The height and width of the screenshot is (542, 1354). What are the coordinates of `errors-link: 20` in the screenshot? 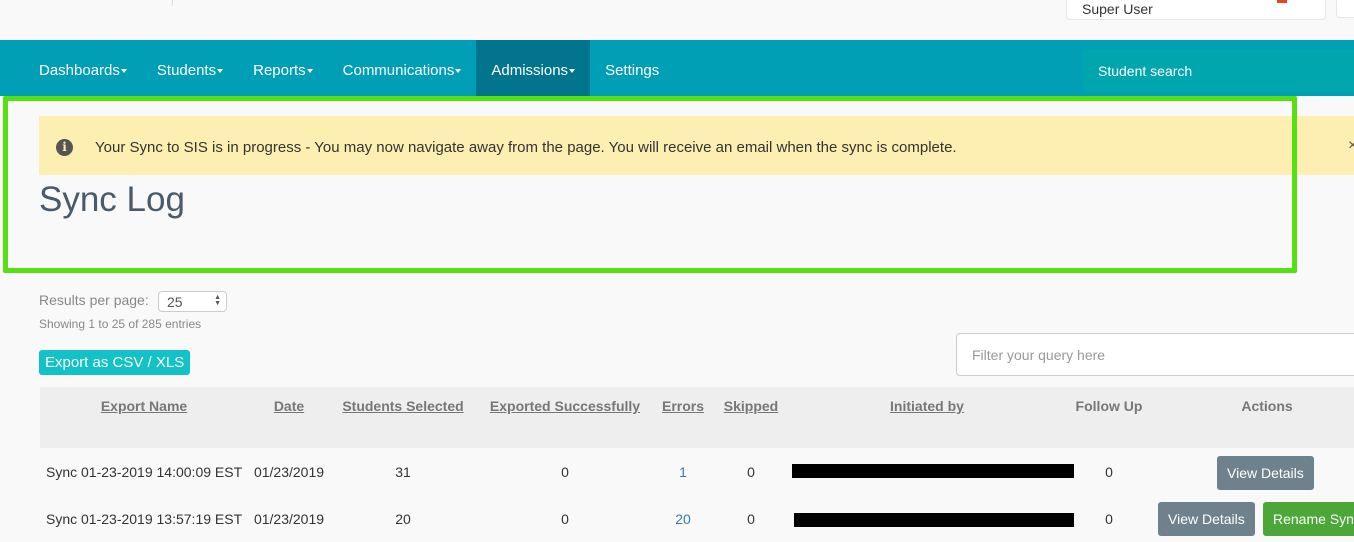 It's located at (683, 519).